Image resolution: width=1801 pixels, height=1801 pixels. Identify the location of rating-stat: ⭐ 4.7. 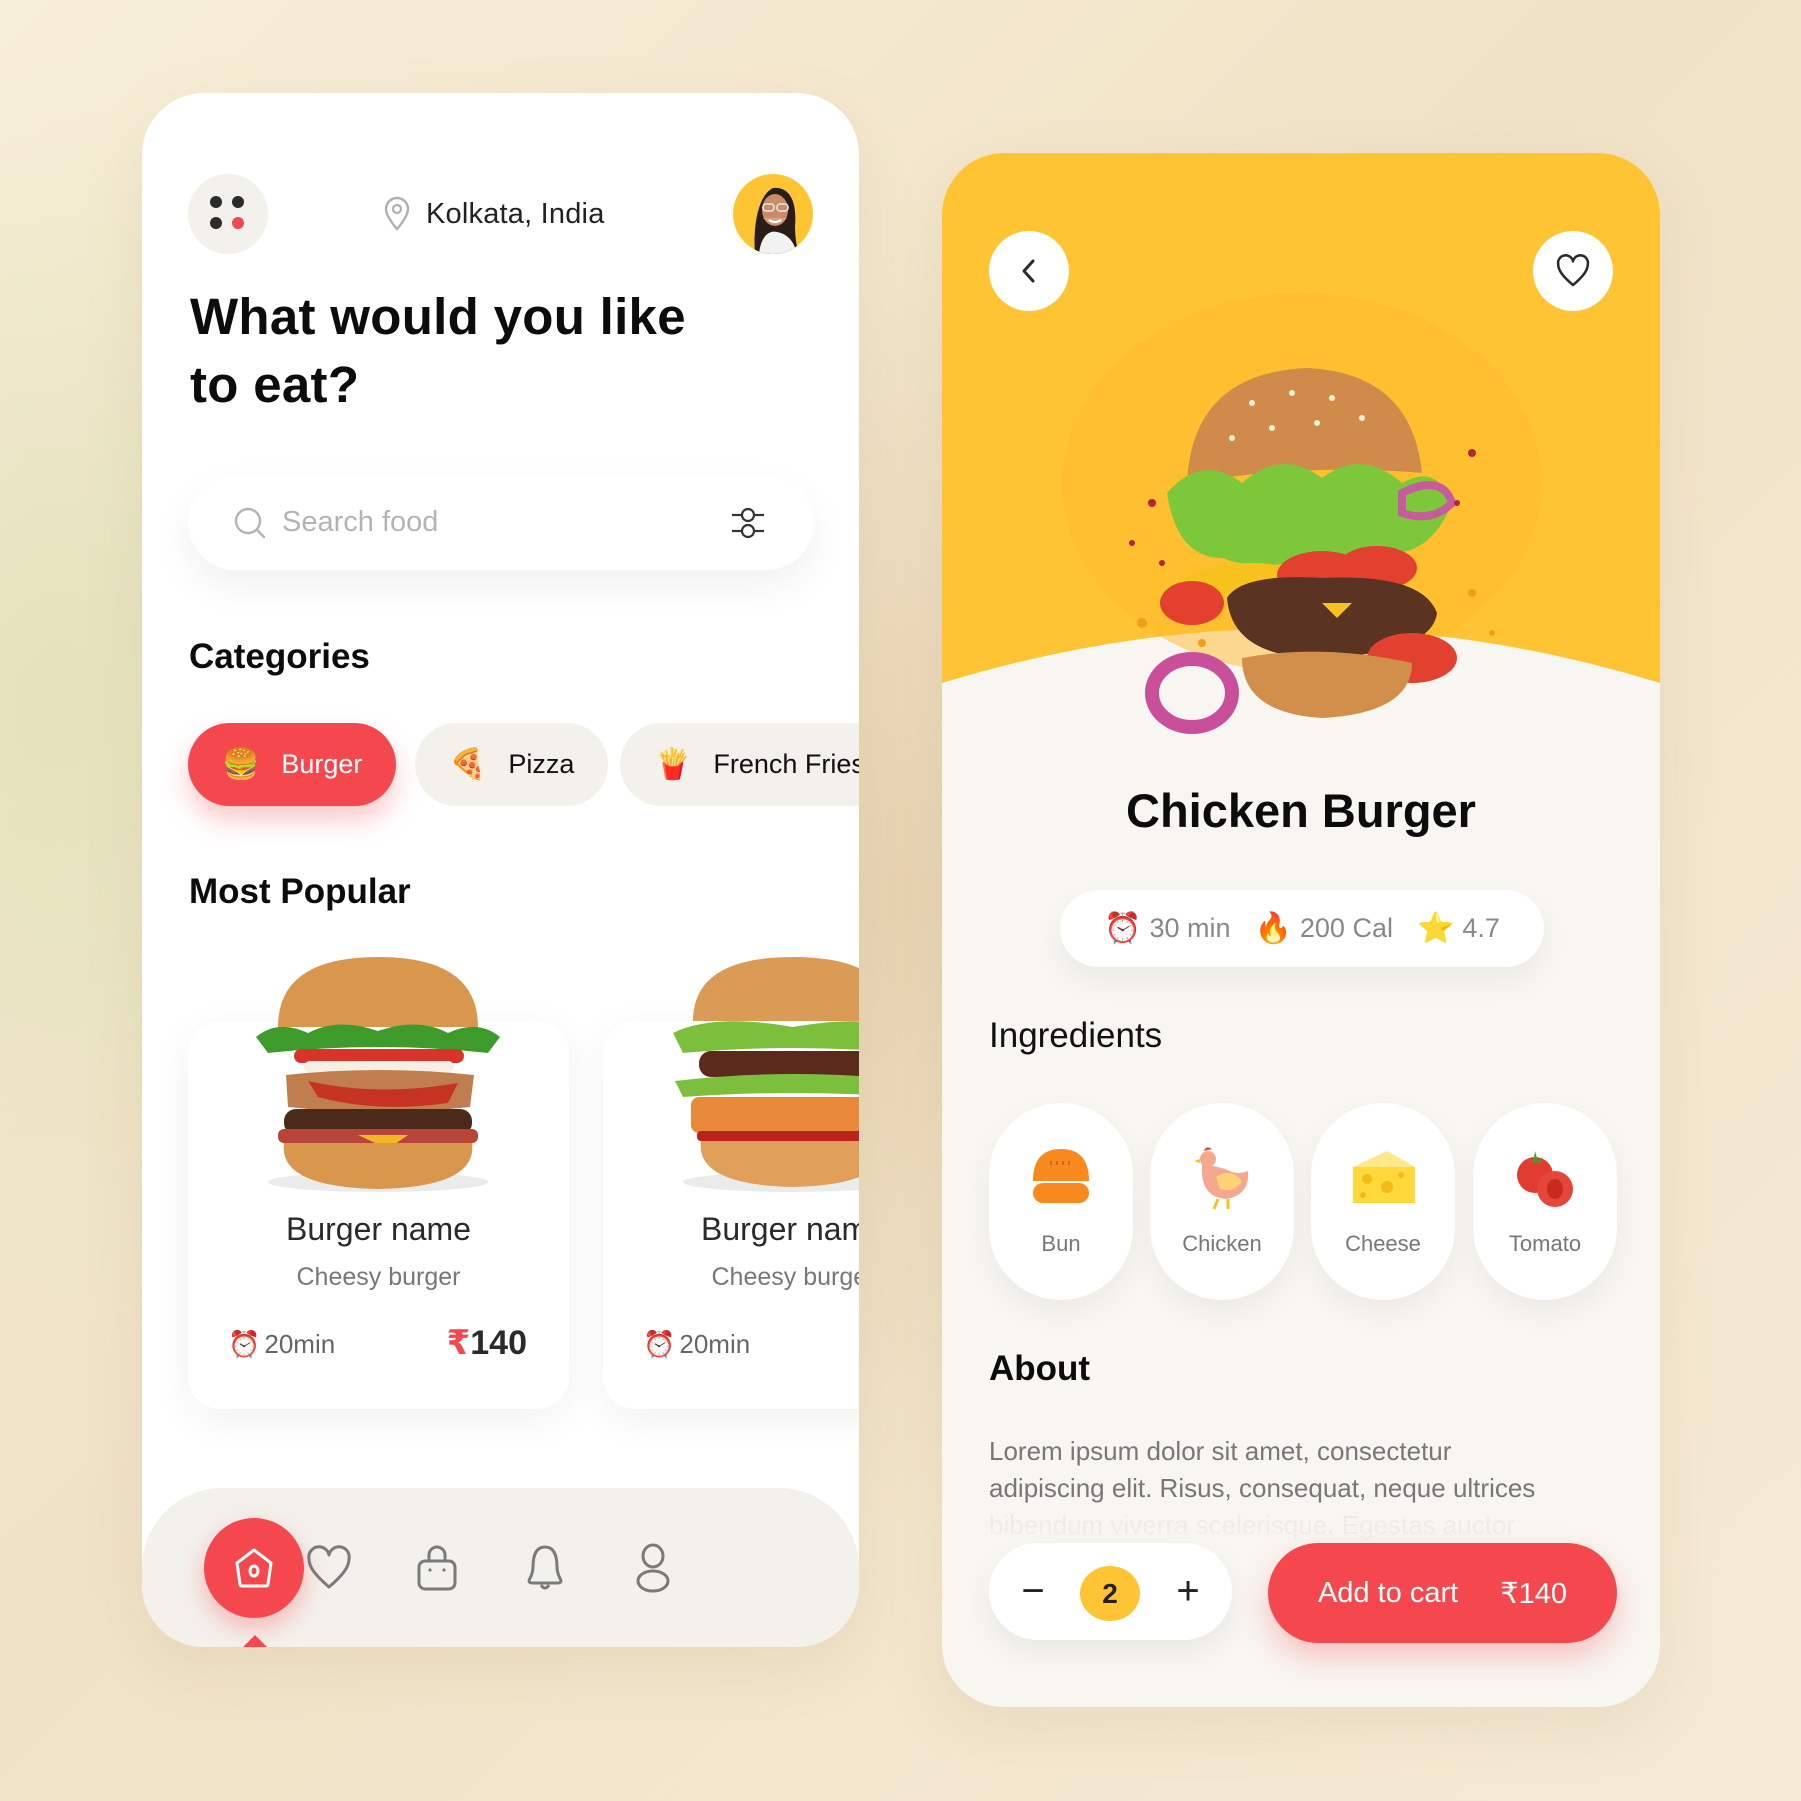
(1458, 928).